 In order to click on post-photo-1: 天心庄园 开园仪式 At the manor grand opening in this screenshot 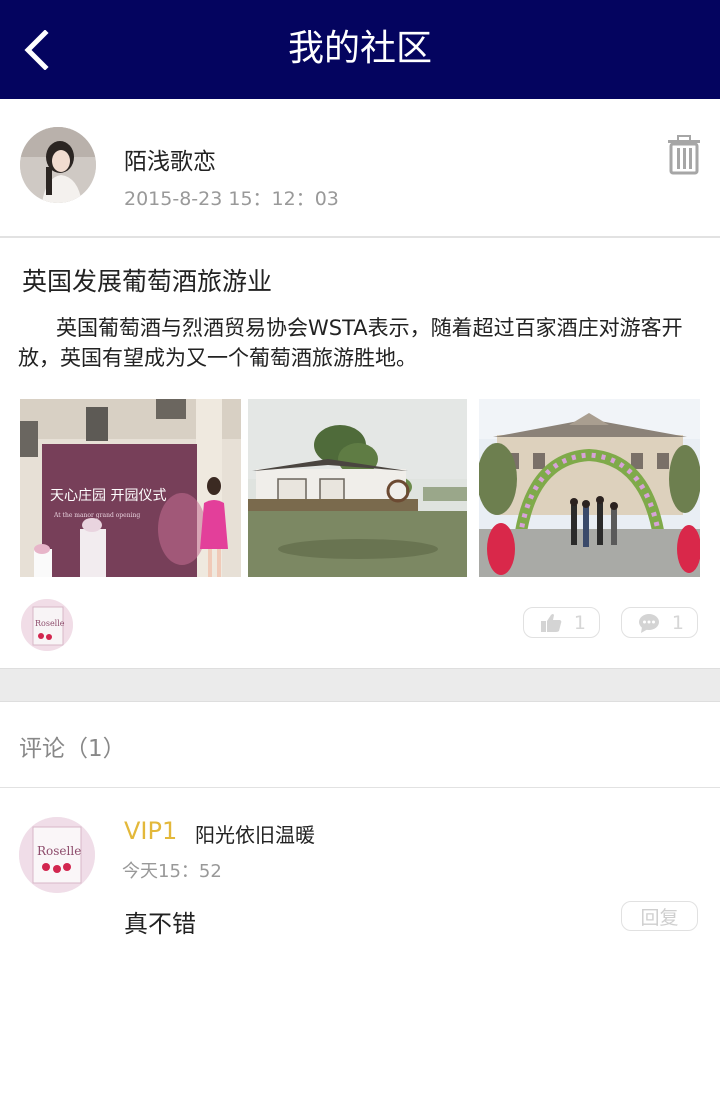, I will do `click(130, 488)`.